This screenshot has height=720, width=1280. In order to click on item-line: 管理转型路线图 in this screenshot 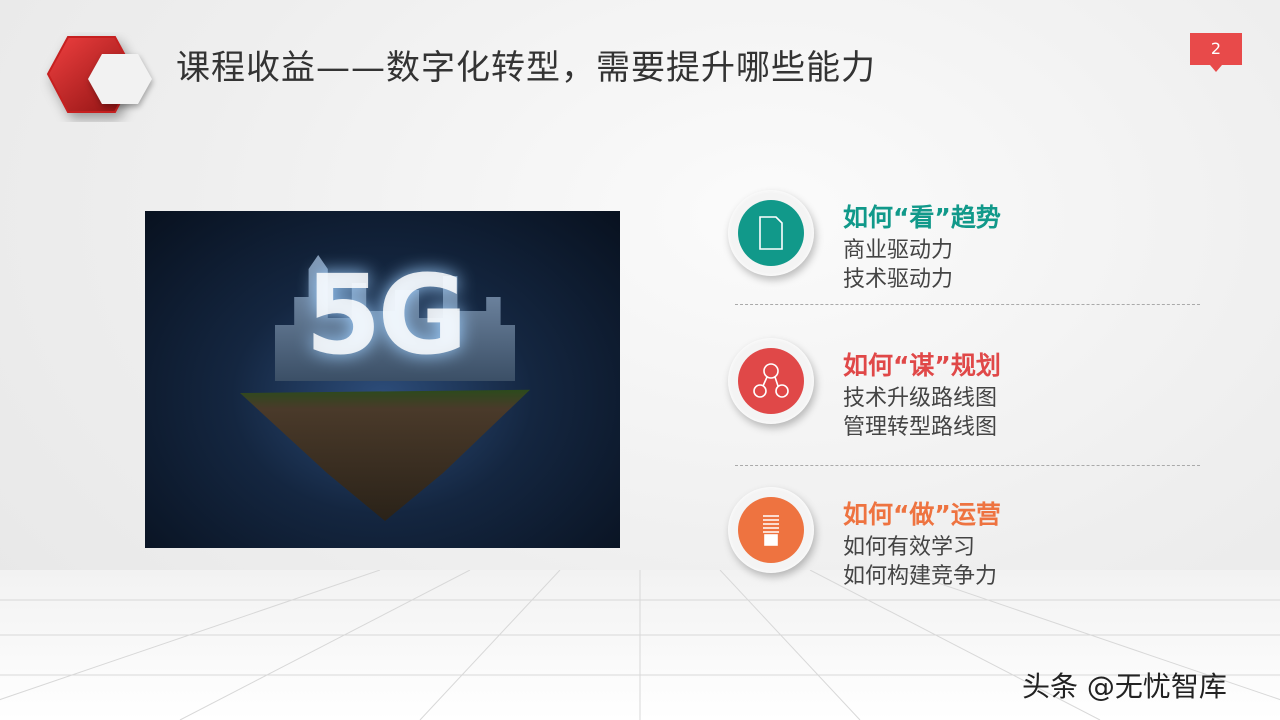, I will do `click(920, 427)`.